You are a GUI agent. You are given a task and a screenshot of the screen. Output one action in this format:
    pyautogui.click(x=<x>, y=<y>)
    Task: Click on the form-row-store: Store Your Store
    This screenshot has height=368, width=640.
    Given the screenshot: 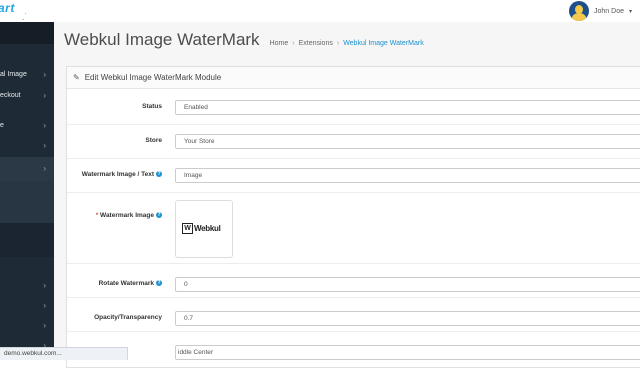 What is the action you would take?
    pyautogui.click(x=353, y=141)
    